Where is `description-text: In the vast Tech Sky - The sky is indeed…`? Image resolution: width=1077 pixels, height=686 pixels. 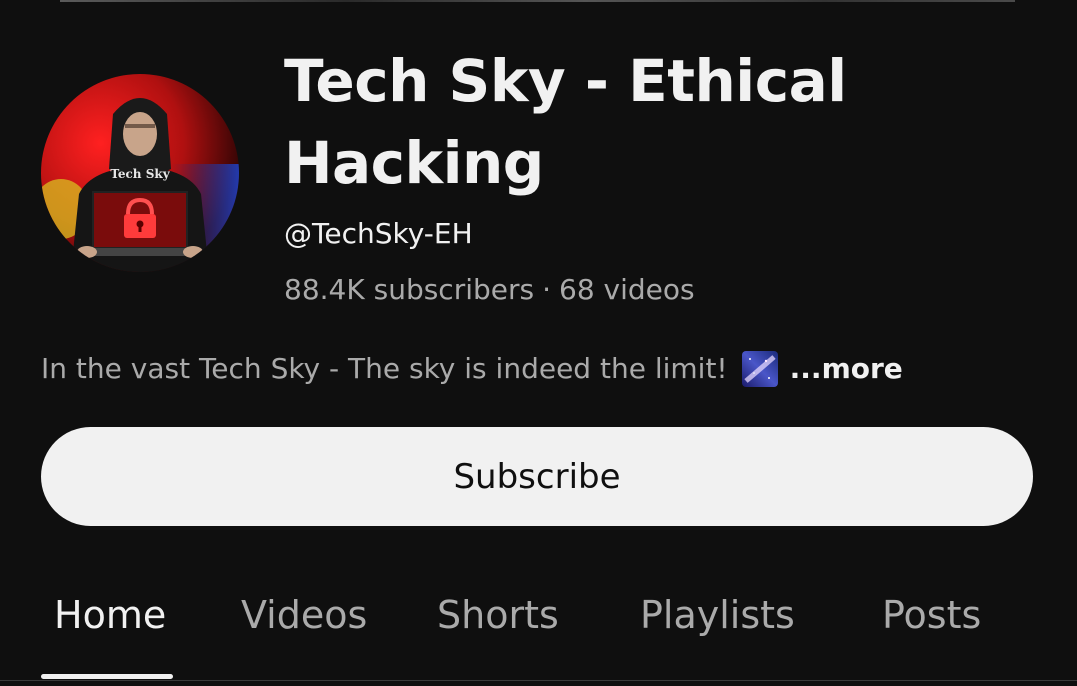 description-text: In the vast Tech Sky - The sky is indeed… is located at coordinates (384, 368).